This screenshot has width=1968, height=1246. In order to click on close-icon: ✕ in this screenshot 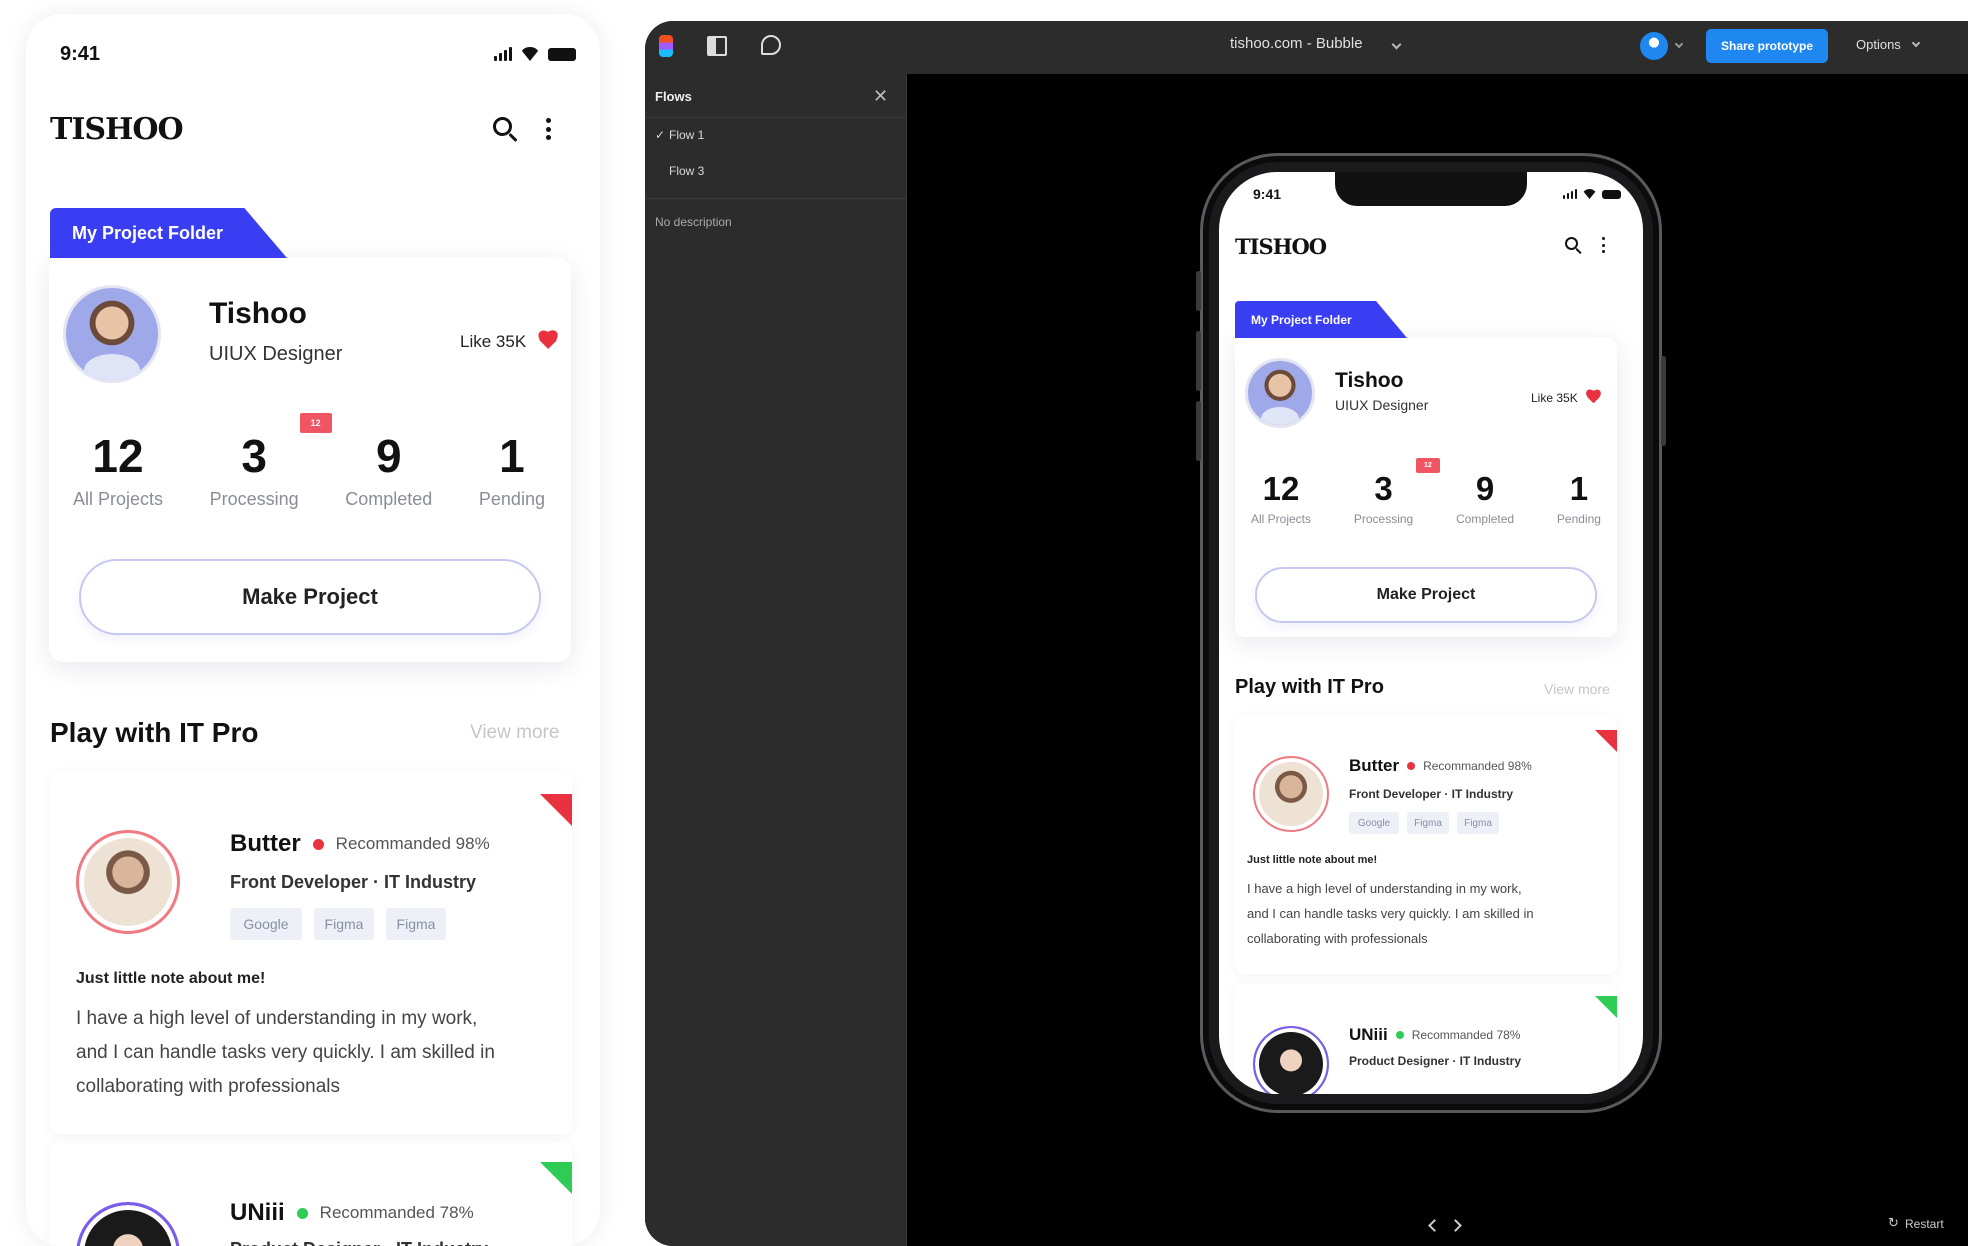, I will do `click(880, 96)`.